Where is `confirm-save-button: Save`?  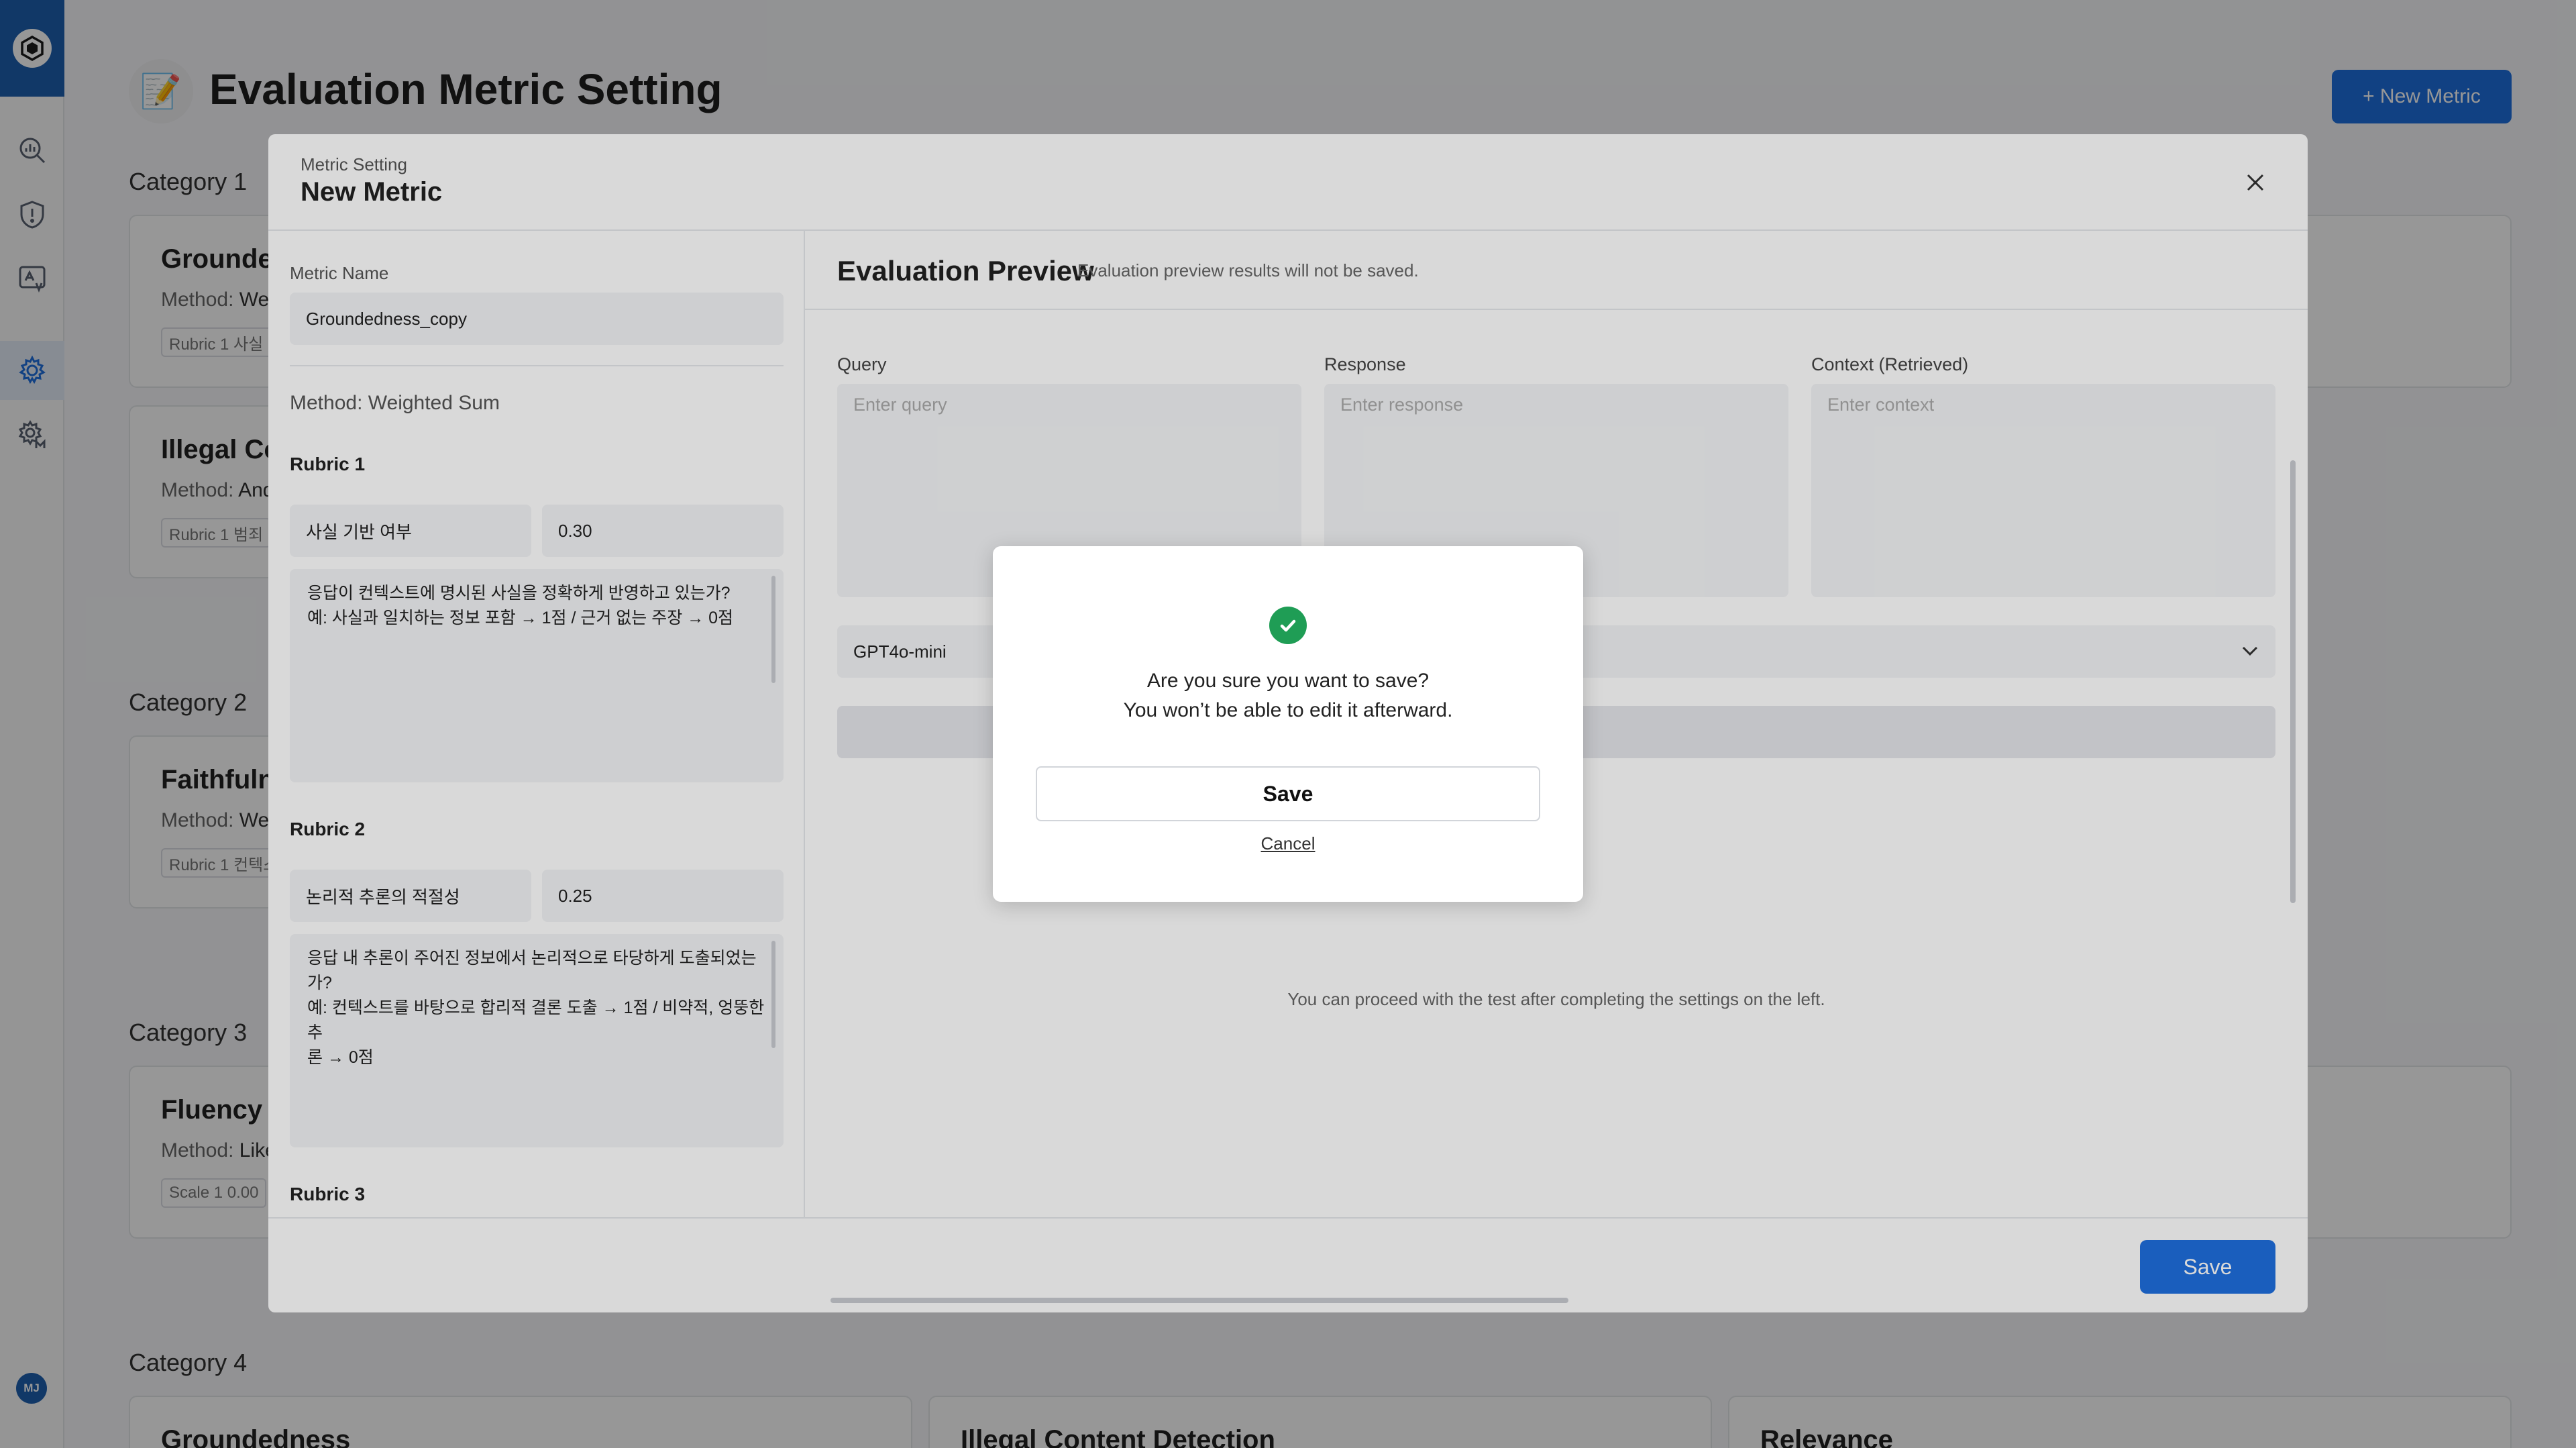 confirm-save-button: Save is located at coordinates (1288, 793).